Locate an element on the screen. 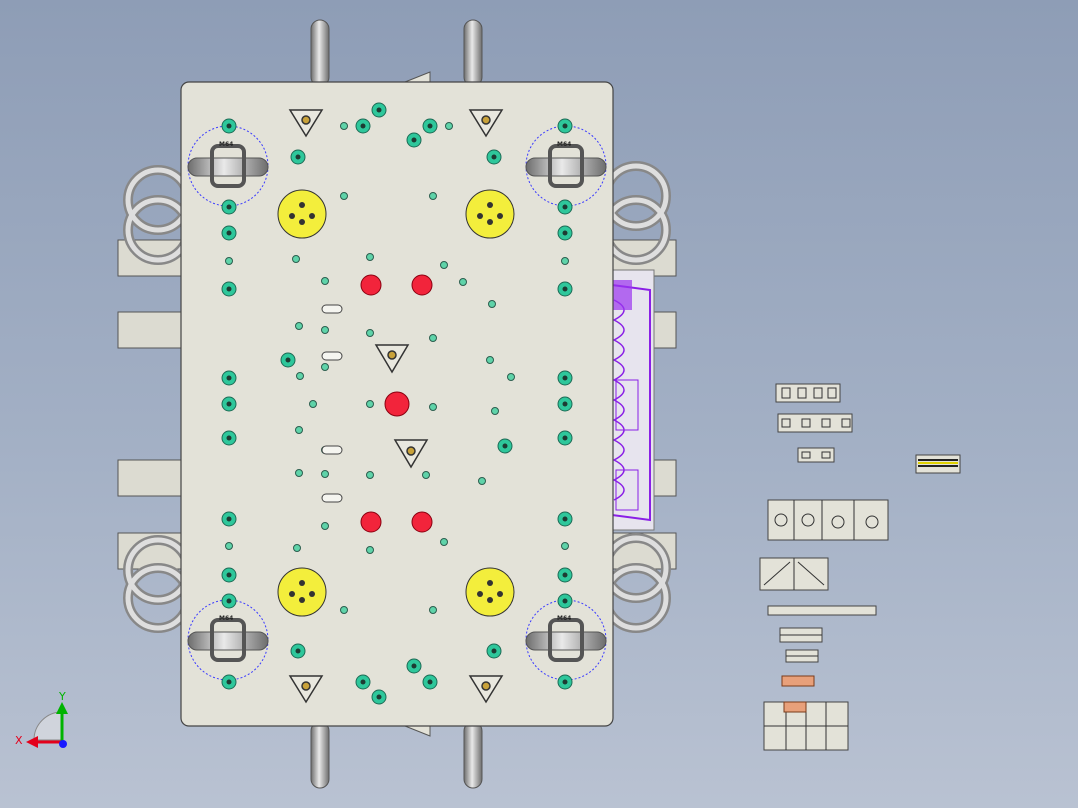  x-axis-label: X is located at coordinates (19, 740).